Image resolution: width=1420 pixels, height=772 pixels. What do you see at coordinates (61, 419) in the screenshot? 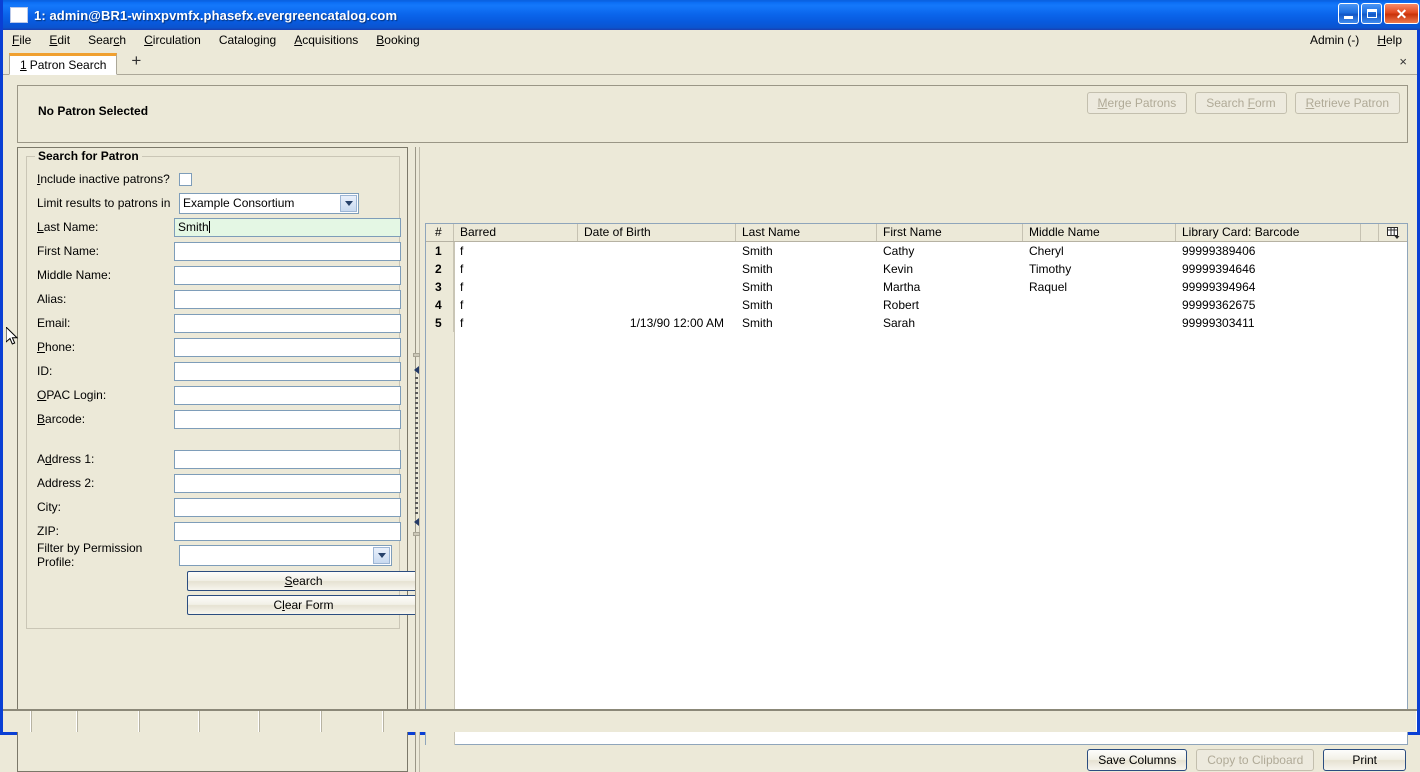
I see `barcode-label: Barcode:` at bounding box center [61, 419].